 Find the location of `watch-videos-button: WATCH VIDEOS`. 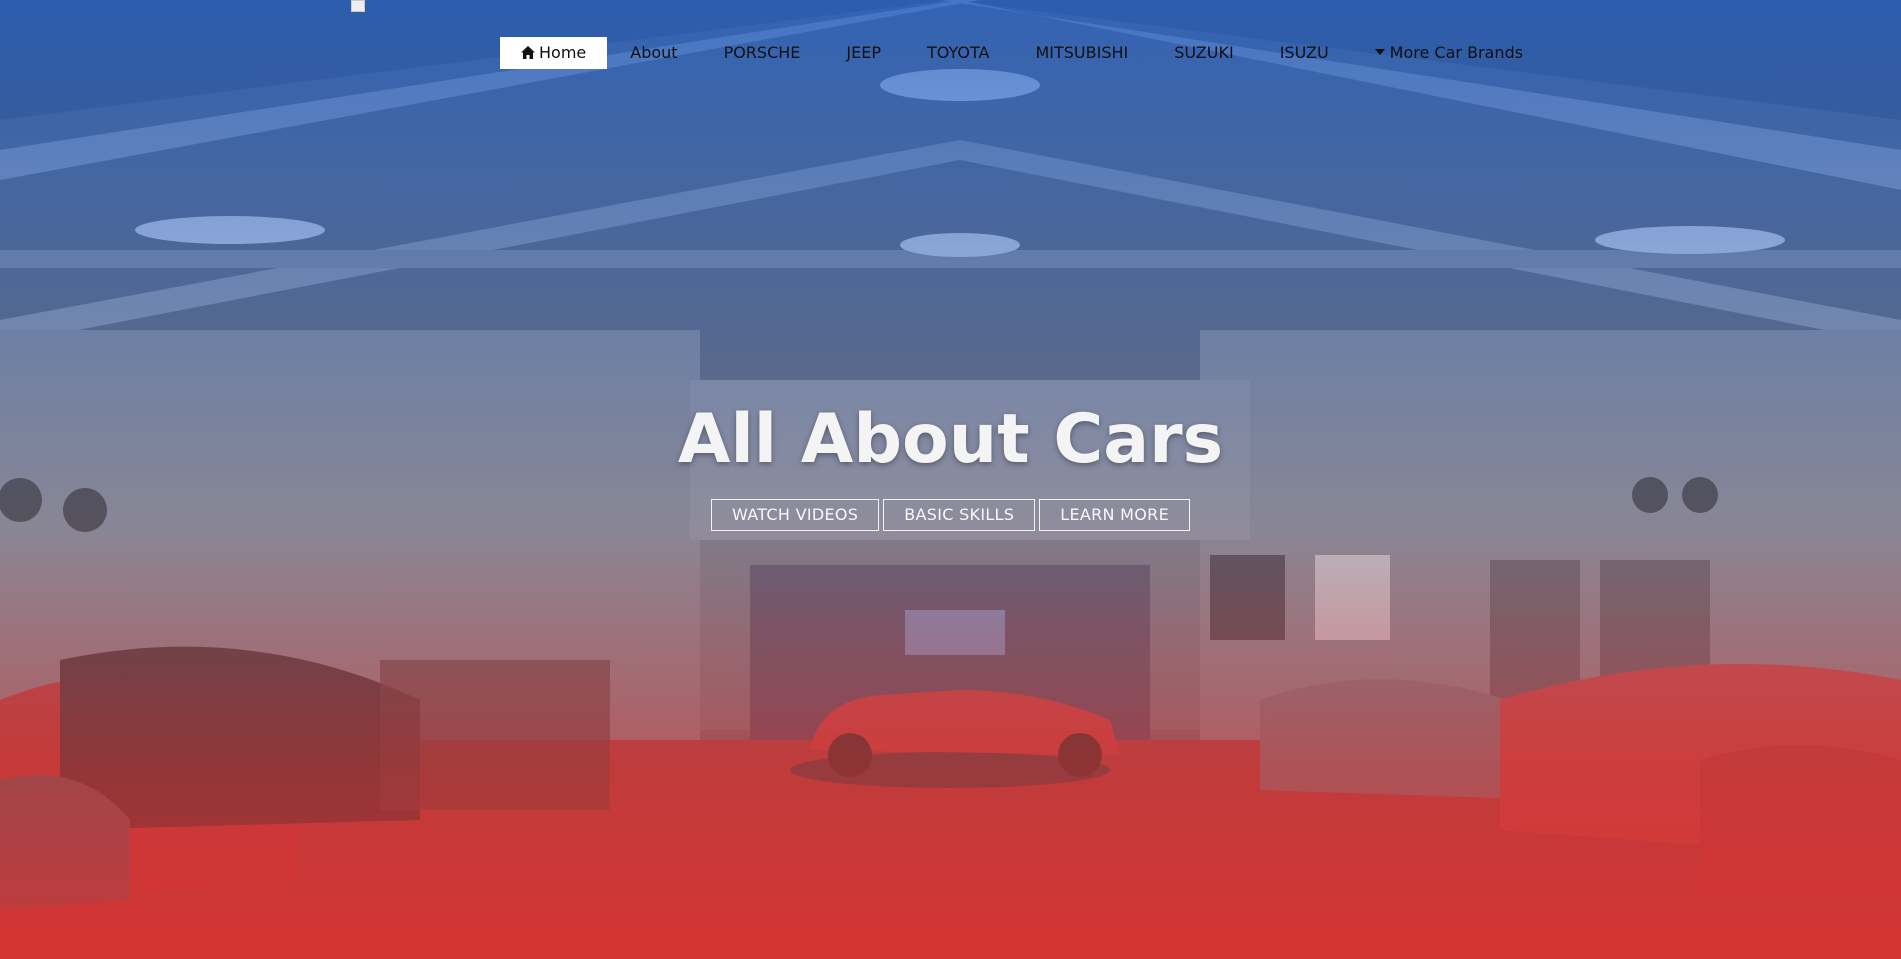

watch-videos-button: WATCH VIDEOS is located at coordinates (795, 515).